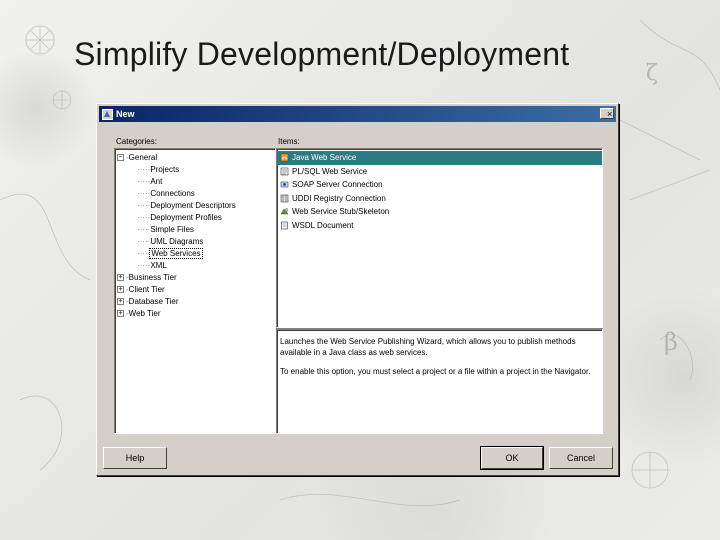 Image resolution: width=720 pixels, height=540 pixels. I want to click on tree-node-label: Client Tier, so click(146, 289).